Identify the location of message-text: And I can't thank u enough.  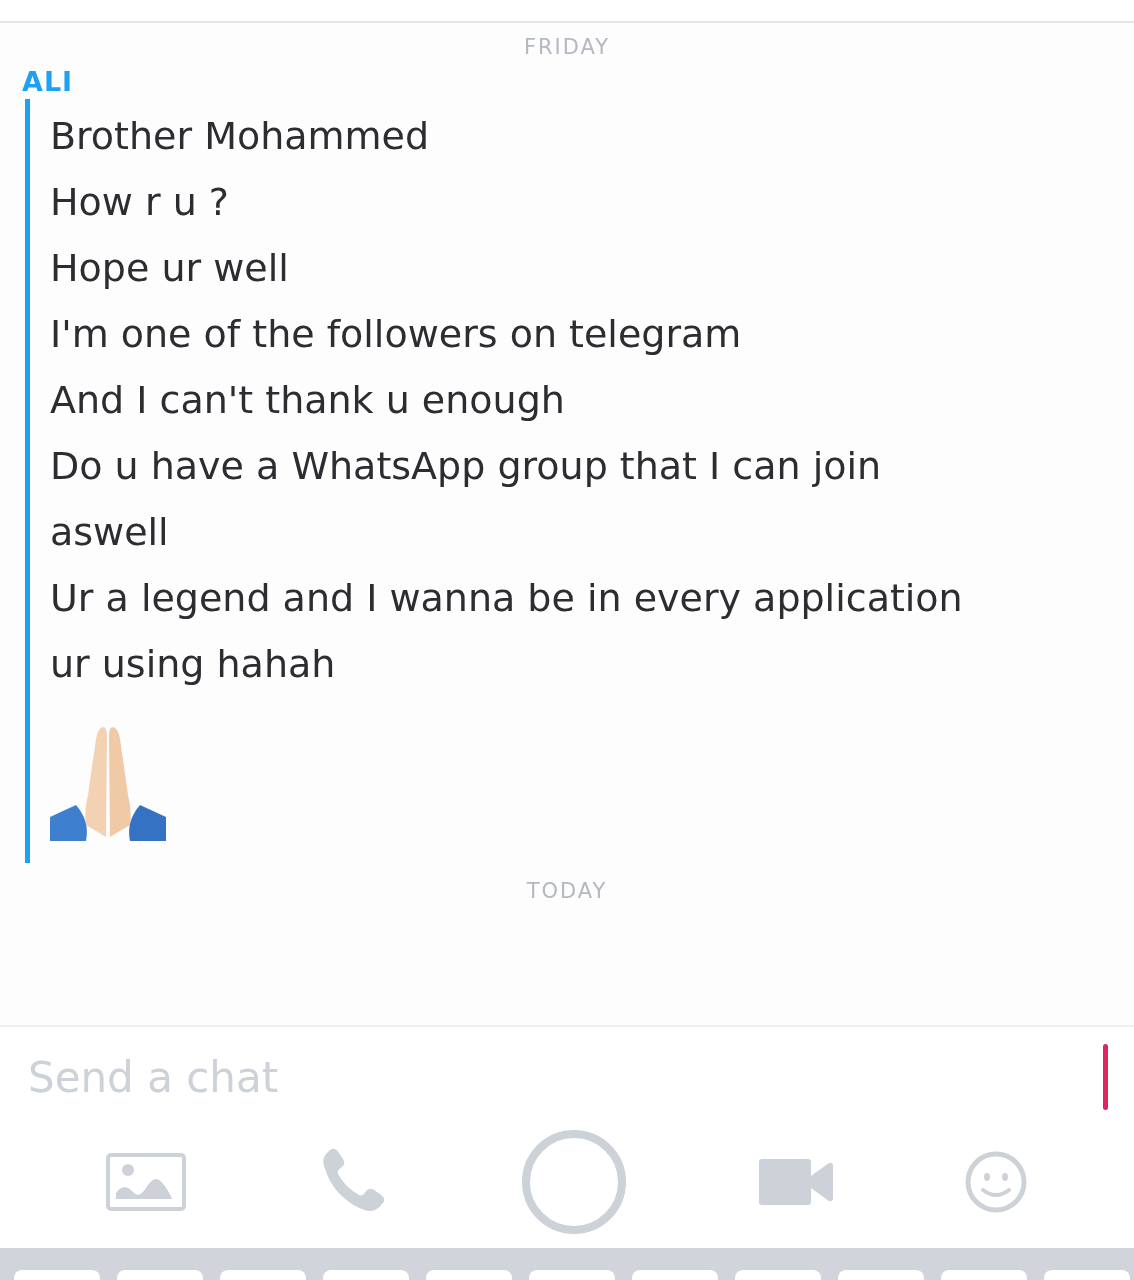
(307, 400).